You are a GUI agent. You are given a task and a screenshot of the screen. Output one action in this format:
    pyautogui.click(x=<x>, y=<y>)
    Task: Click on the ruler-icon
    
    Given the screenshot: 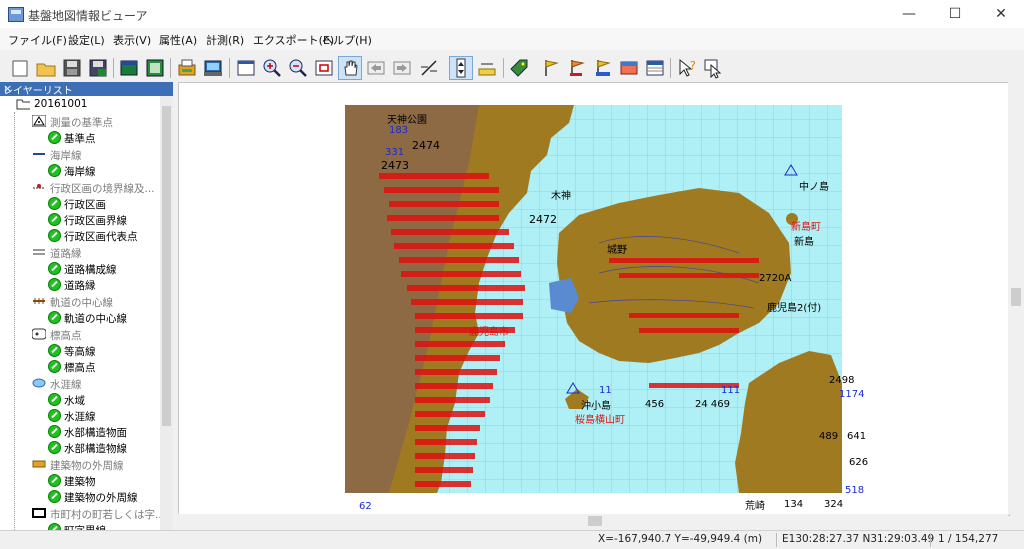 What is the action you would take?
    pyautogui.click(x=487, y=68)
    